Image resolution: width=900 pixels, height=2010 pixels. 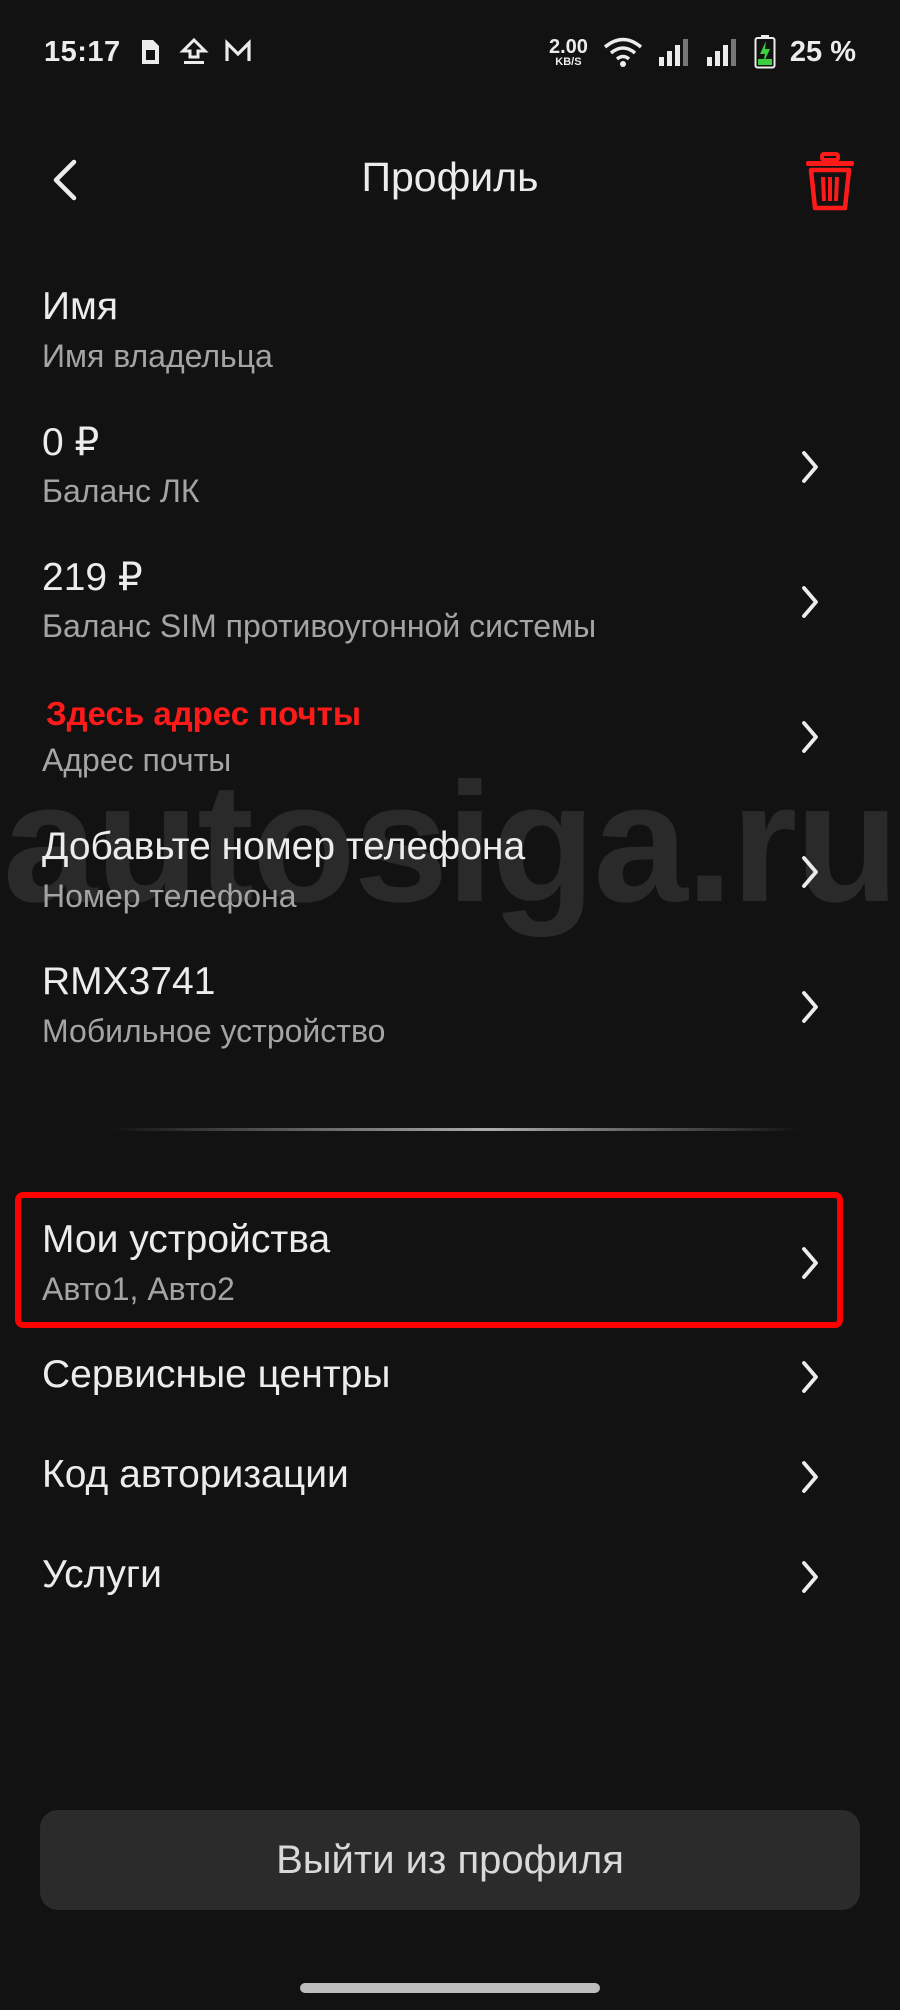 What do you see at coordinates (450, 745) in the screenshot?
I see `email-item: Здесь адрес почты Адрес почты` at bounding box center [450, 745].